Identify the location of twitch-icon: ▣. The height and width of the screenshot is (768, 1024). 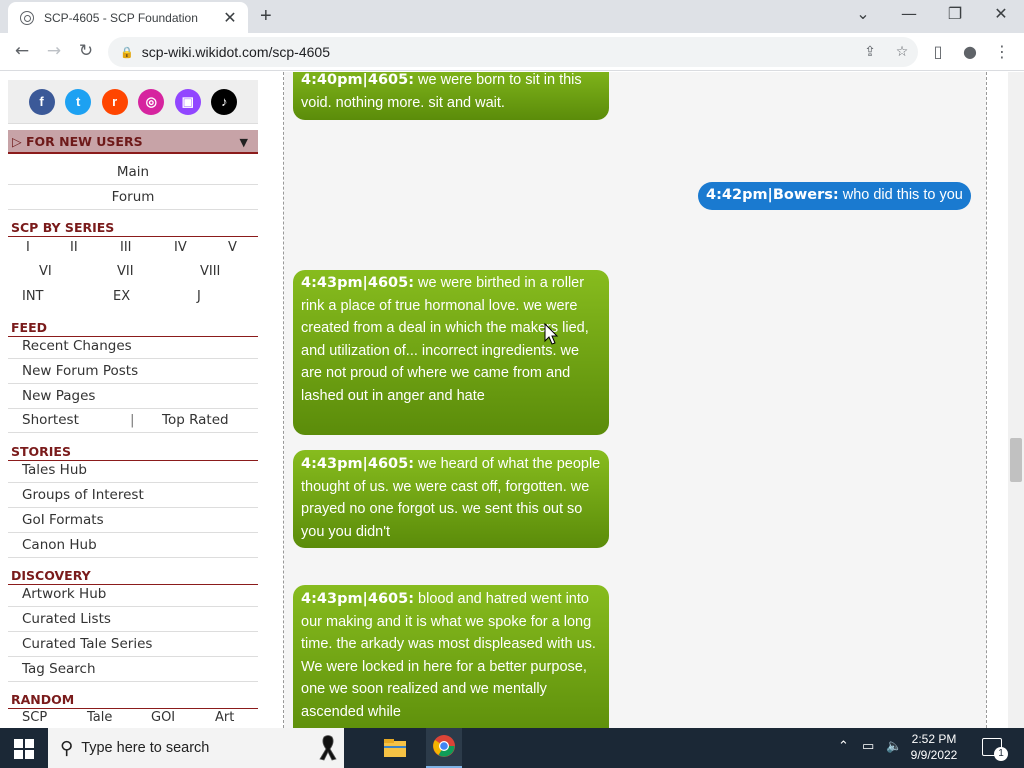
(187, 101).